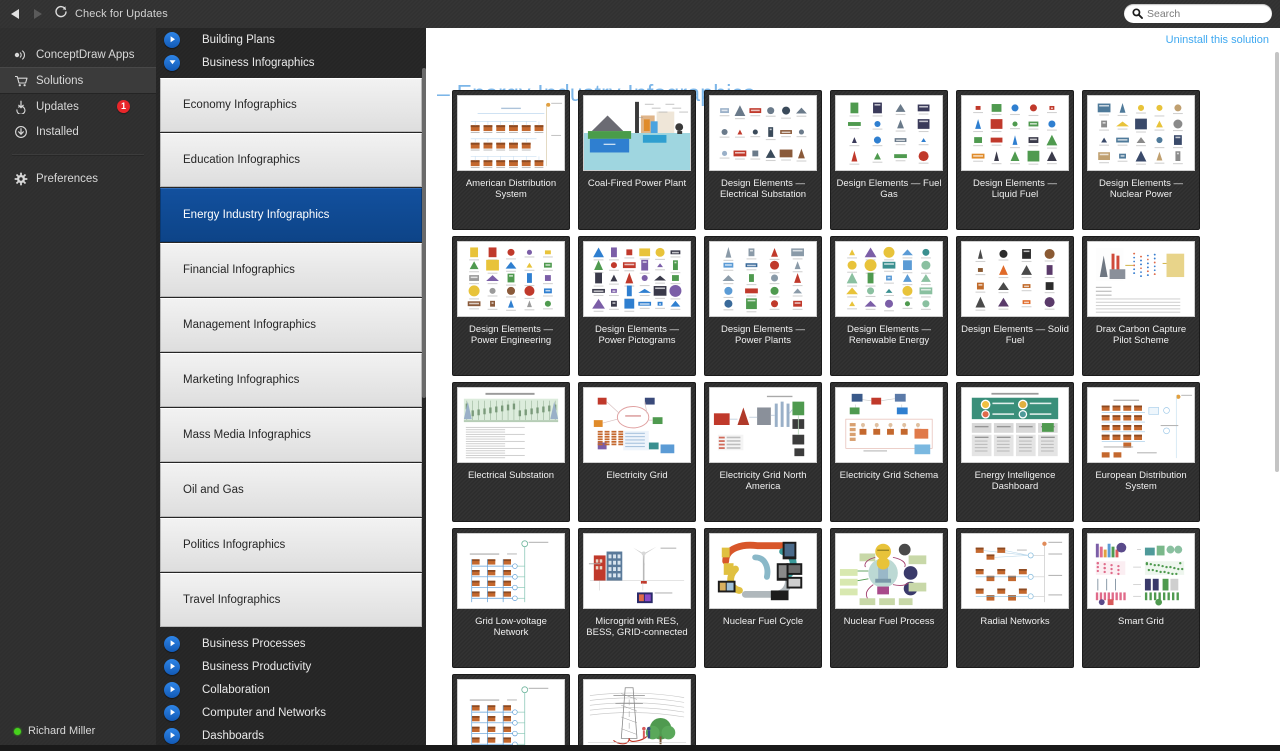 Image resolution: width=1280 pixels, height=751 pixels. What do you see at coordinates (637, 306) in the screenshot?
I see `template-card-design-elements-power-pictograms: Design Elements — Power Pictograms` at bounding box center [637, 306].